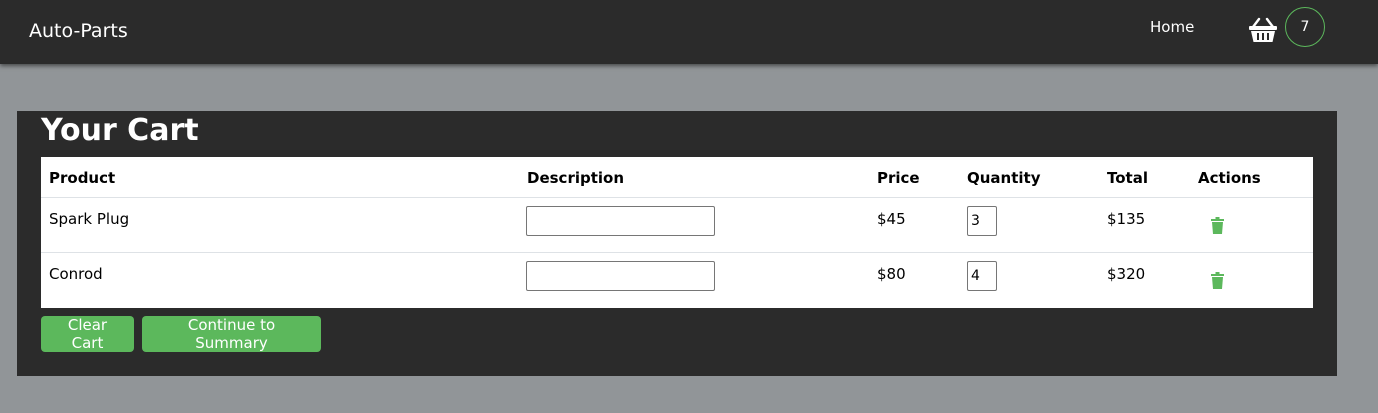 The image size is (1378, 413). I want to click on basket-icon, so click(1263, 30).